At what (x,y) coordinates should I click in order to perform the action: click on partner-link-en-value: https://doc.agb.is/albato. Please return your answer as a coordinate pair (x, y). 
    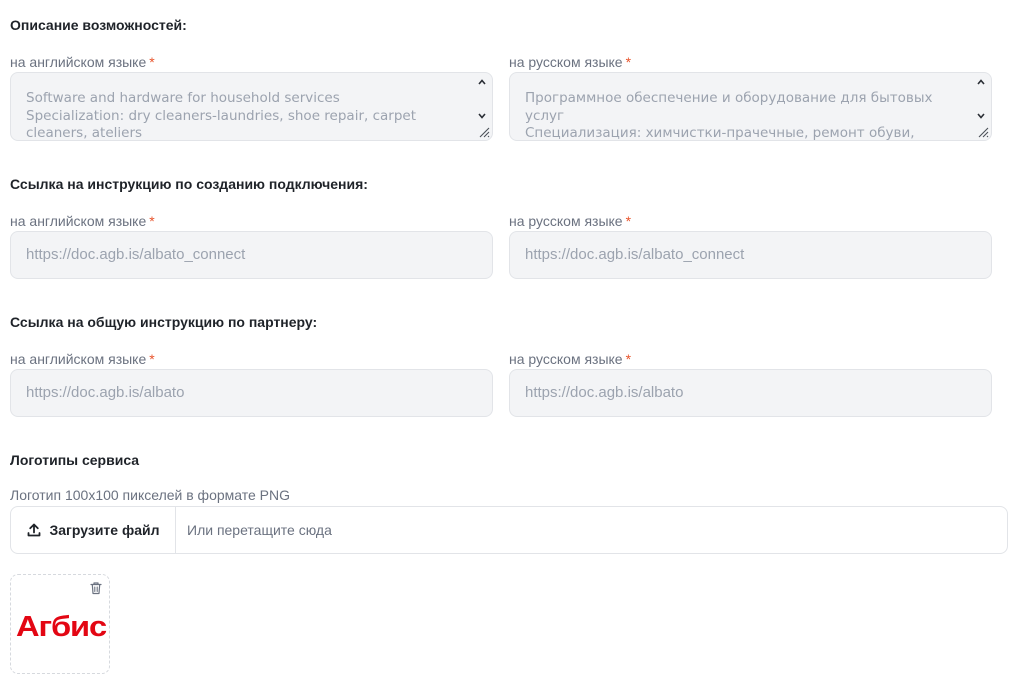
    Looking at the image, I should click on (105, 392).